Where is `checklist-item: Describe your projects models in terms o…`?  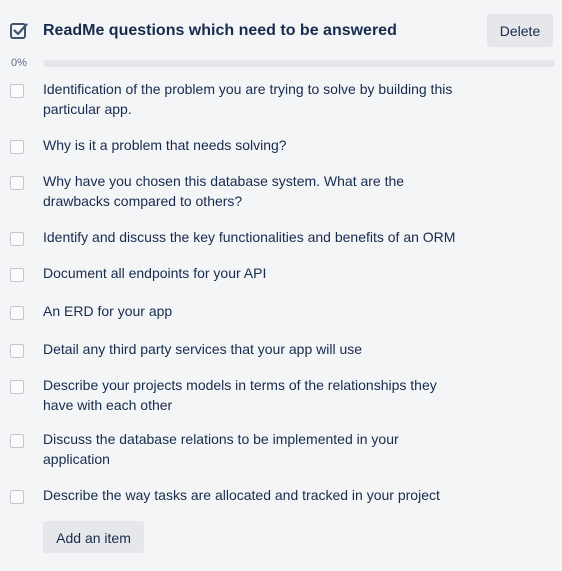 checklist-item: Describe your projects models in terms o… is located at coordinates (281, 395).